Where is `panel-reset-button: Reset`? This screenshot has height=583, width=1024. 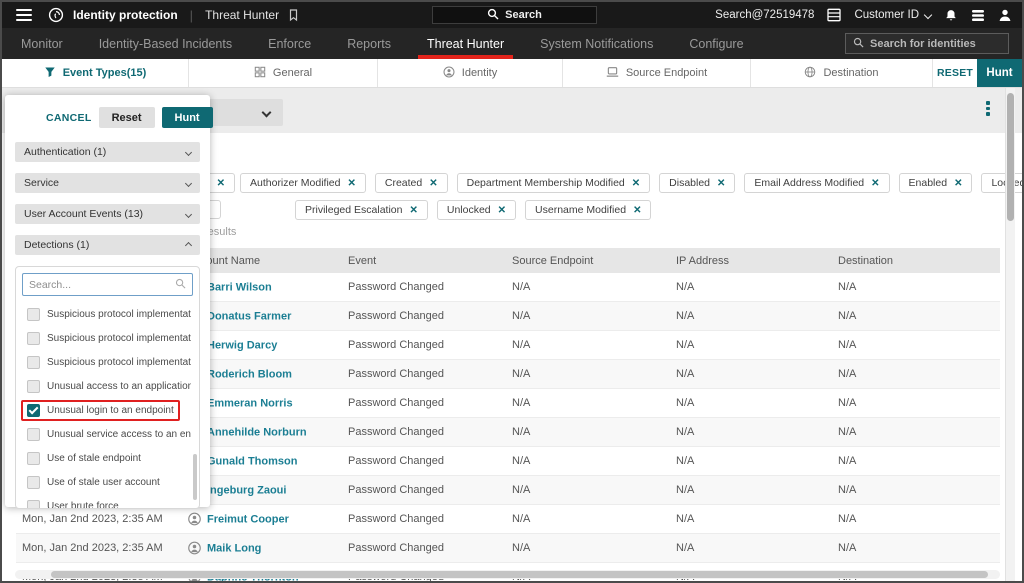 panel-reset-button: Reset is located at coordinates (126, 117).